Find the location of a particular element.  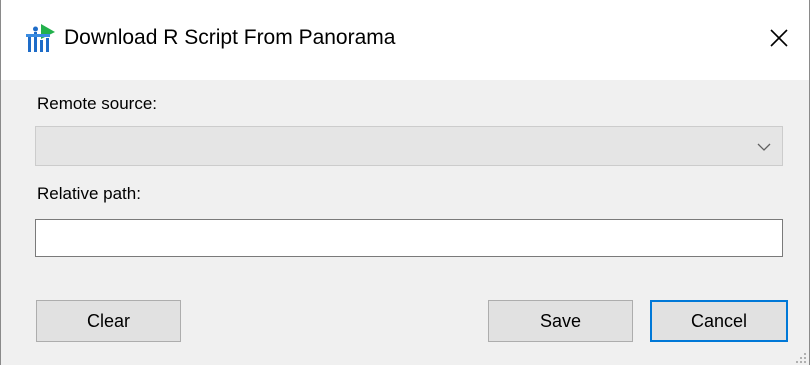

save-button: Save is located at coordinates (560, 321).